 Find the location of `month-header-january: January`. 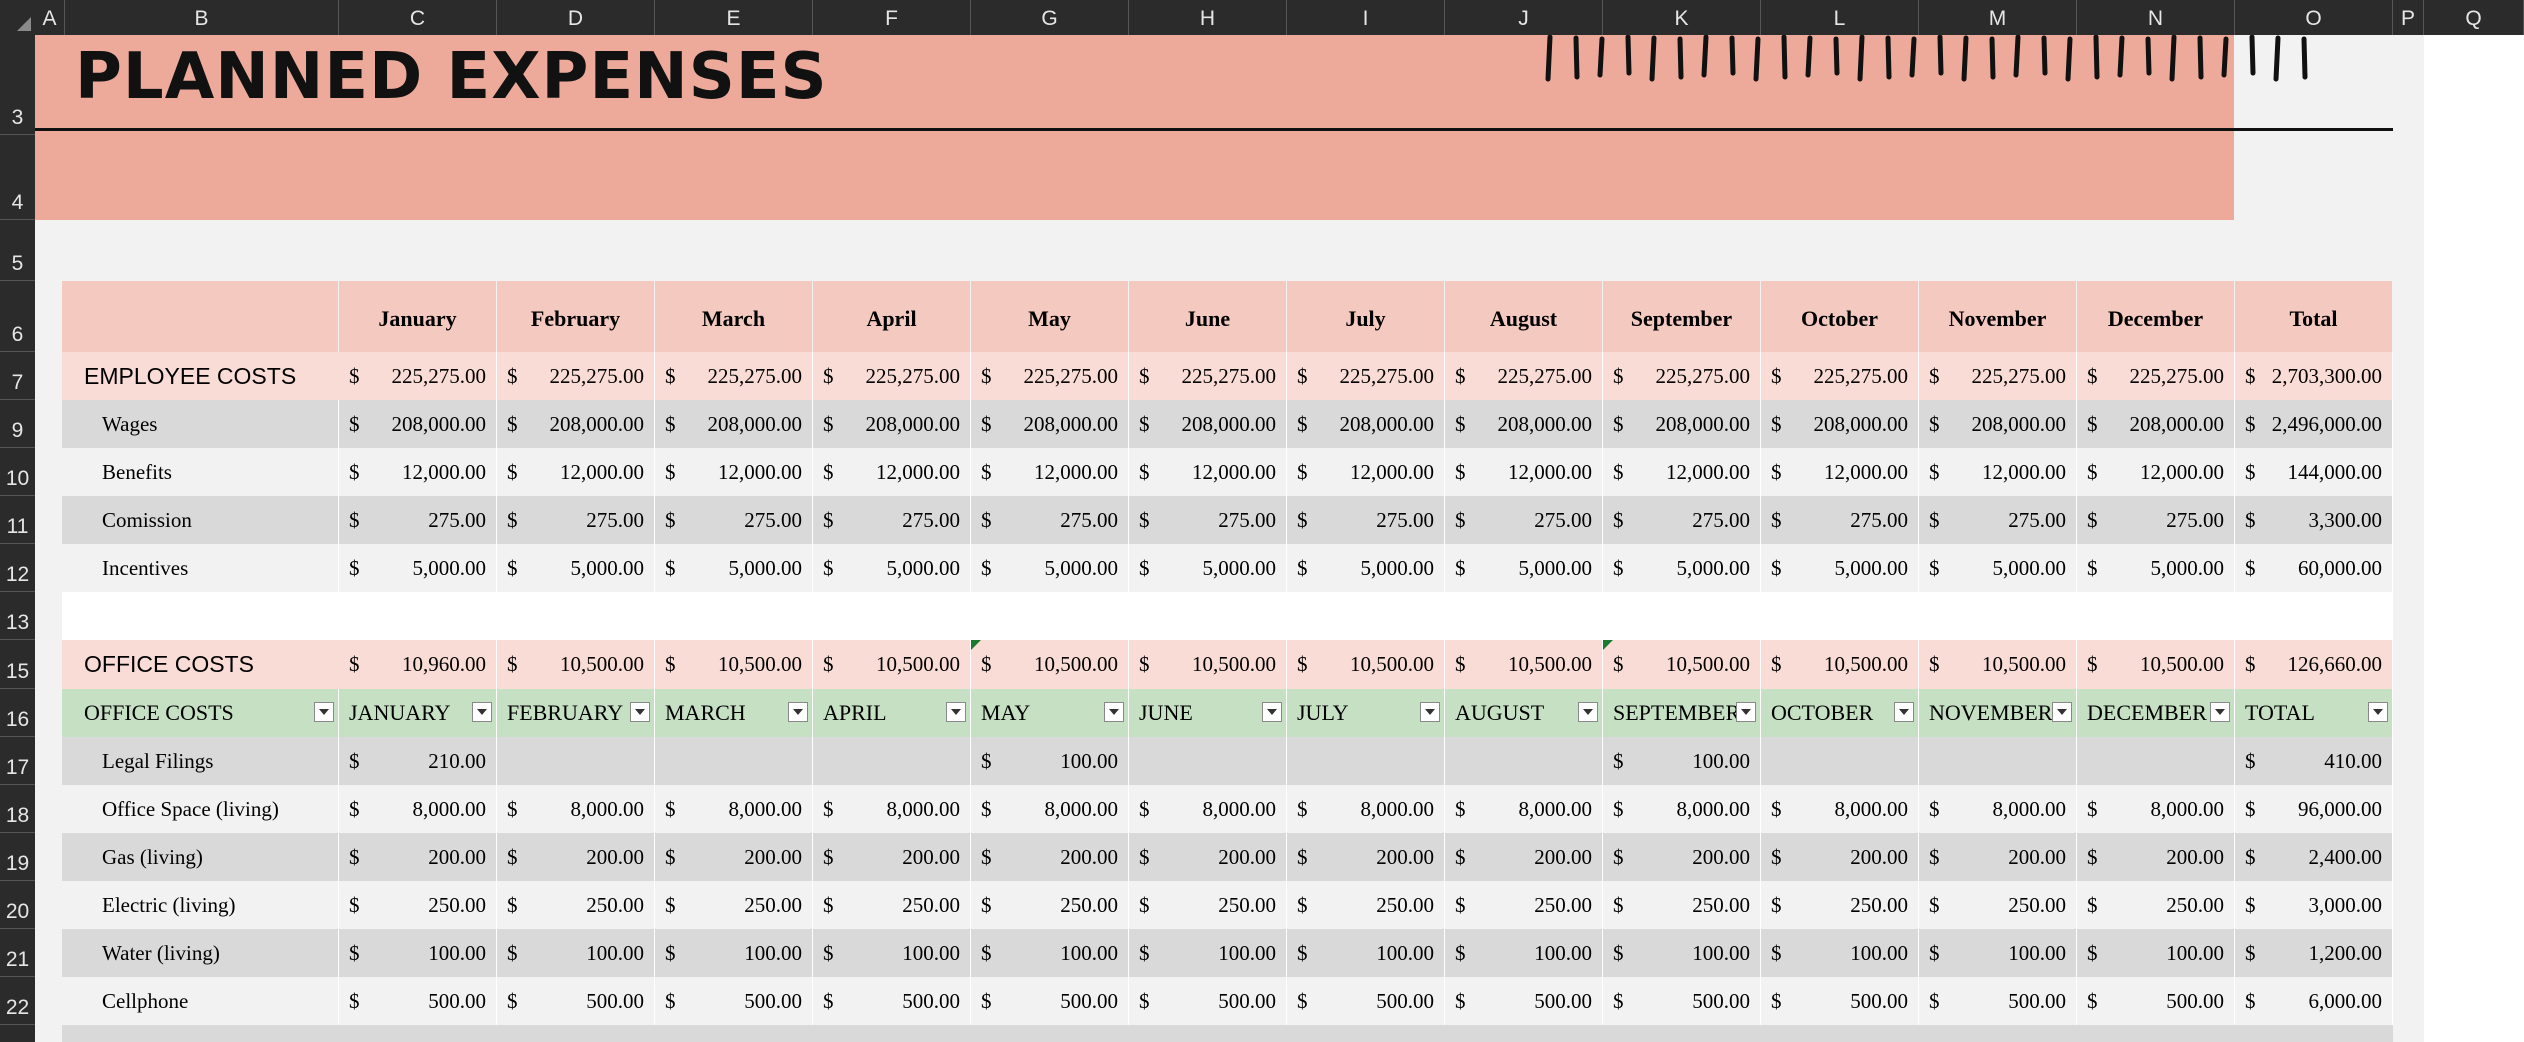

month-header-january: January is located at coordinates (418, 316).